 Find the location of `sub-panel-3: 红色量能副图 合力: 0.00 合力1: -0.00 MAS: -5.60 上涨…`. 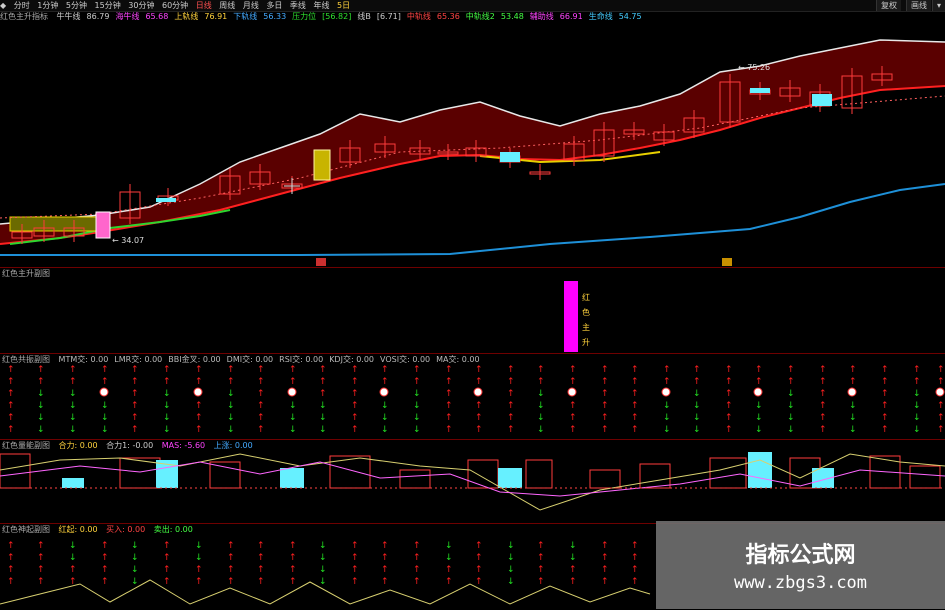

sub-panel-3: 红色量能副图 合力: 0.00 合力1: -0.00 MAS: -5.60 上涨… is located at coordinates (472, 481).